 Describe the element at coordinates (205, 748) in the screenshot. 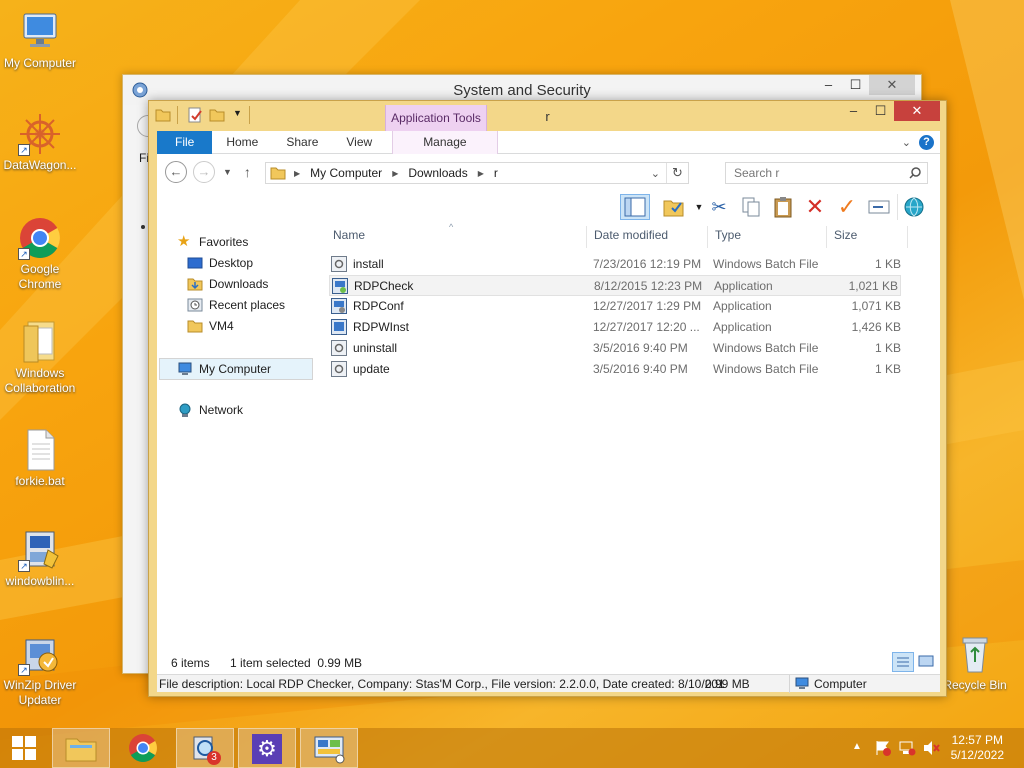

I see `taskbar-search-tool: 3` at that location.